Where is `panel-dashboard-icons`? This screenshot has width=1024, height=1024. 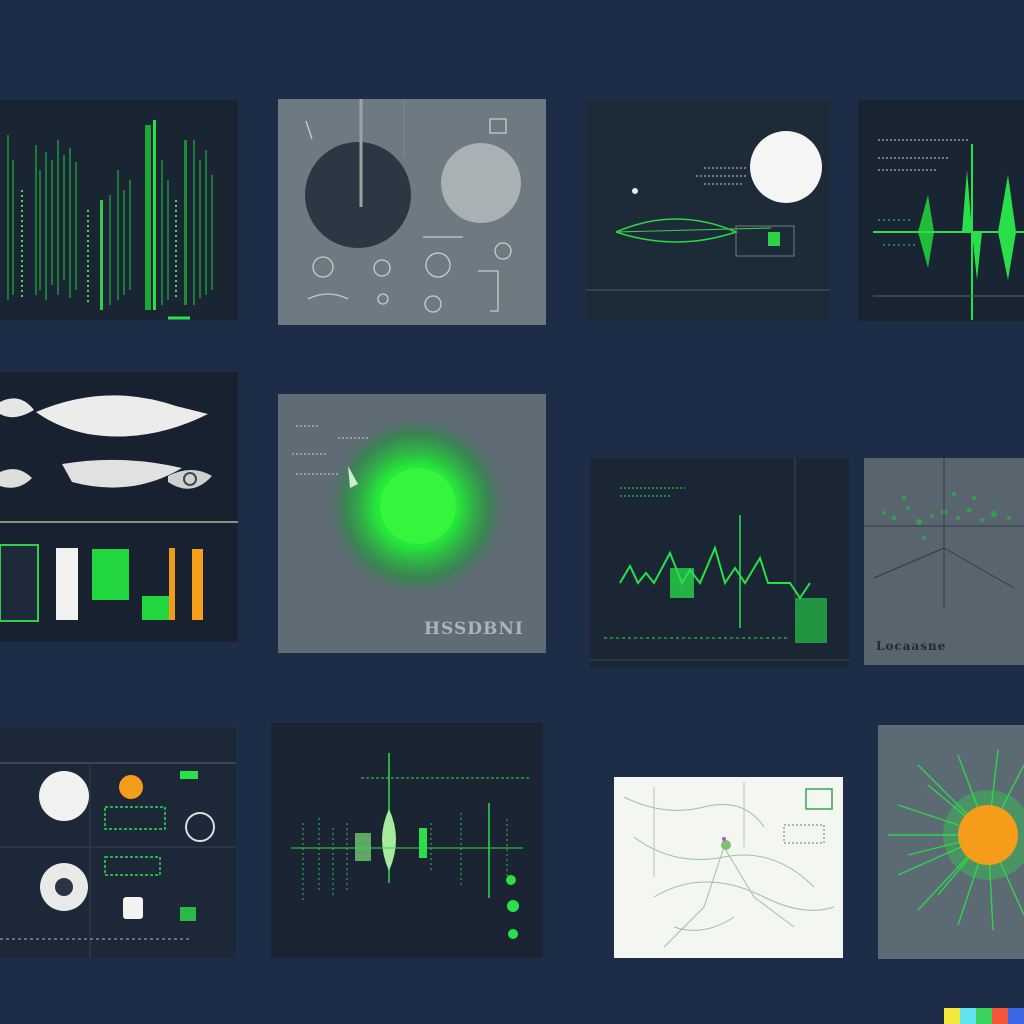
panel-dashboard-icons is located at coordinates (118, 842).